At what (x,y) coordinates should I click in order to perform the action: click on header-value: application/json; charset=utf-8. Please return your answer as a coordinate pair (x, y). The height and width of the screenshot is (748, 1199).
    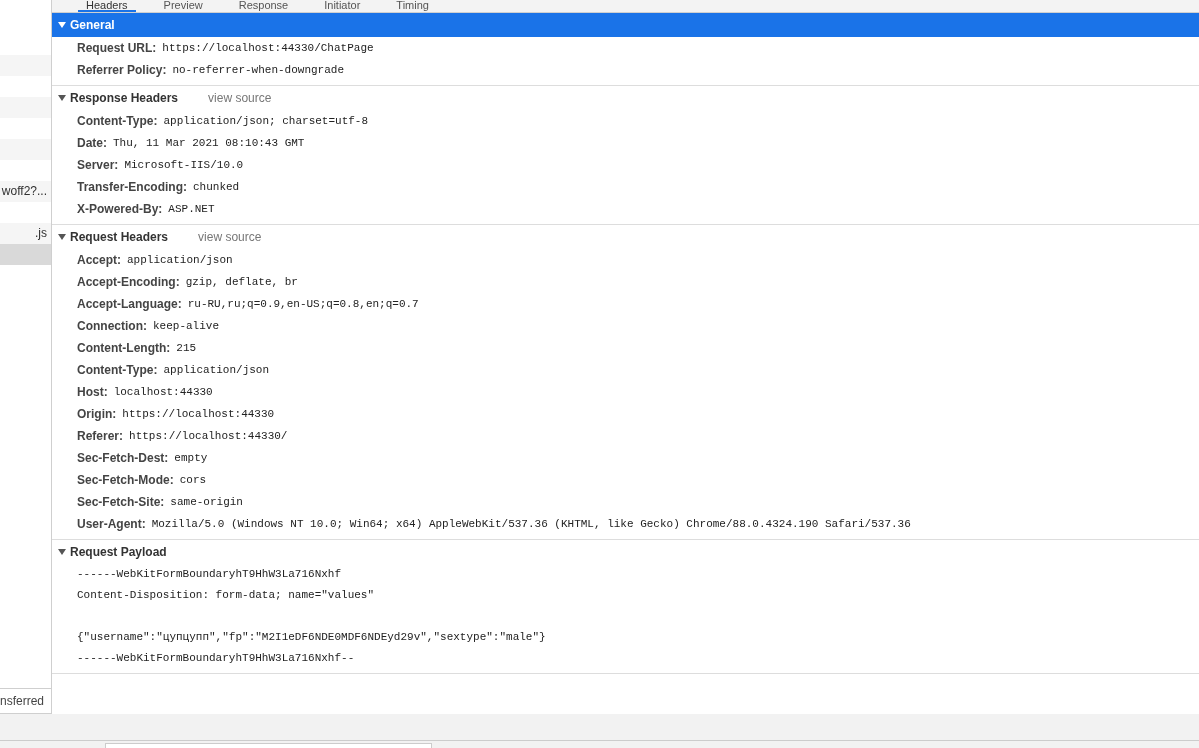
    Looking at the image, I should click on (266, 121).